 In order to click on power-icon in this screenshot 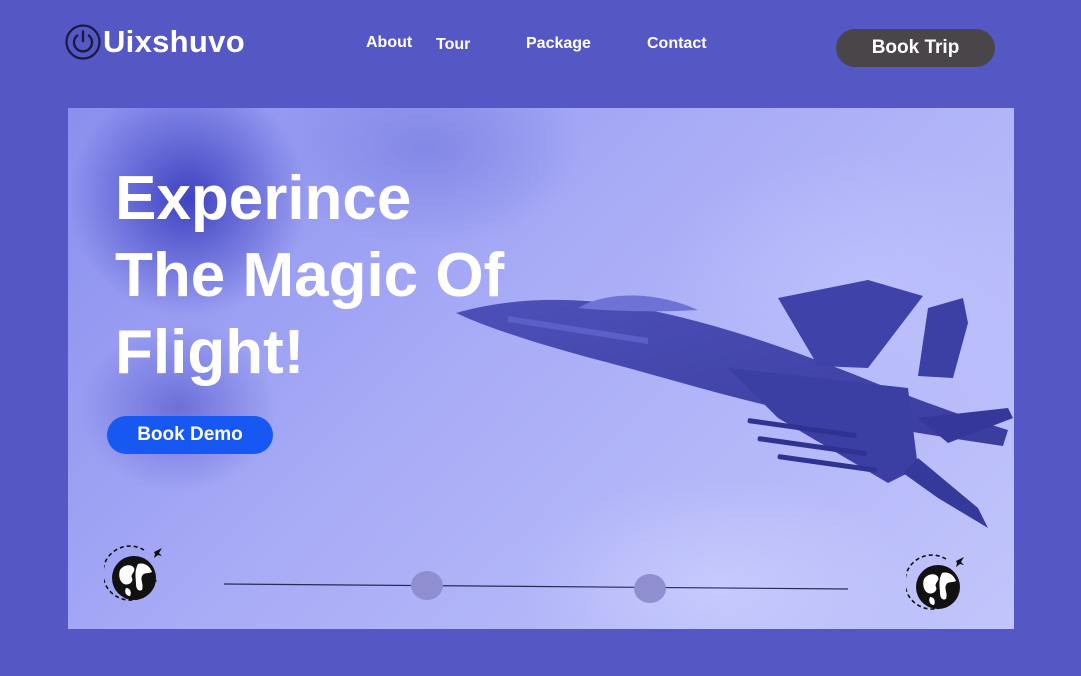, I will do `click(83, 42)`.